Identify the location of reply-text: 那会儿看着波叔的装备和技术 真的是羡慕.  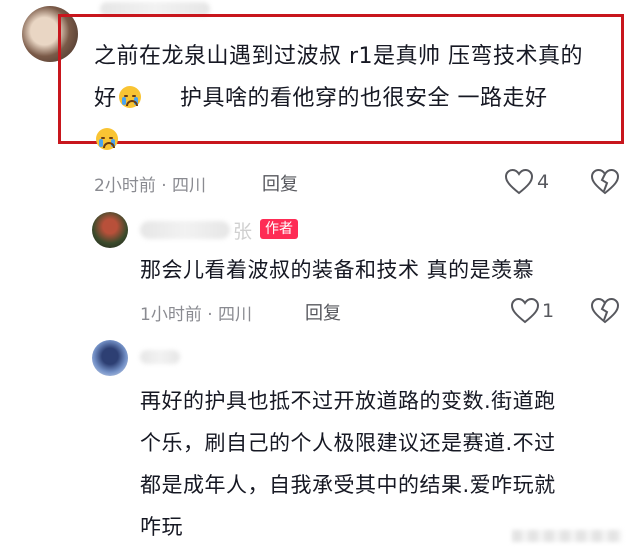
(337, 270).